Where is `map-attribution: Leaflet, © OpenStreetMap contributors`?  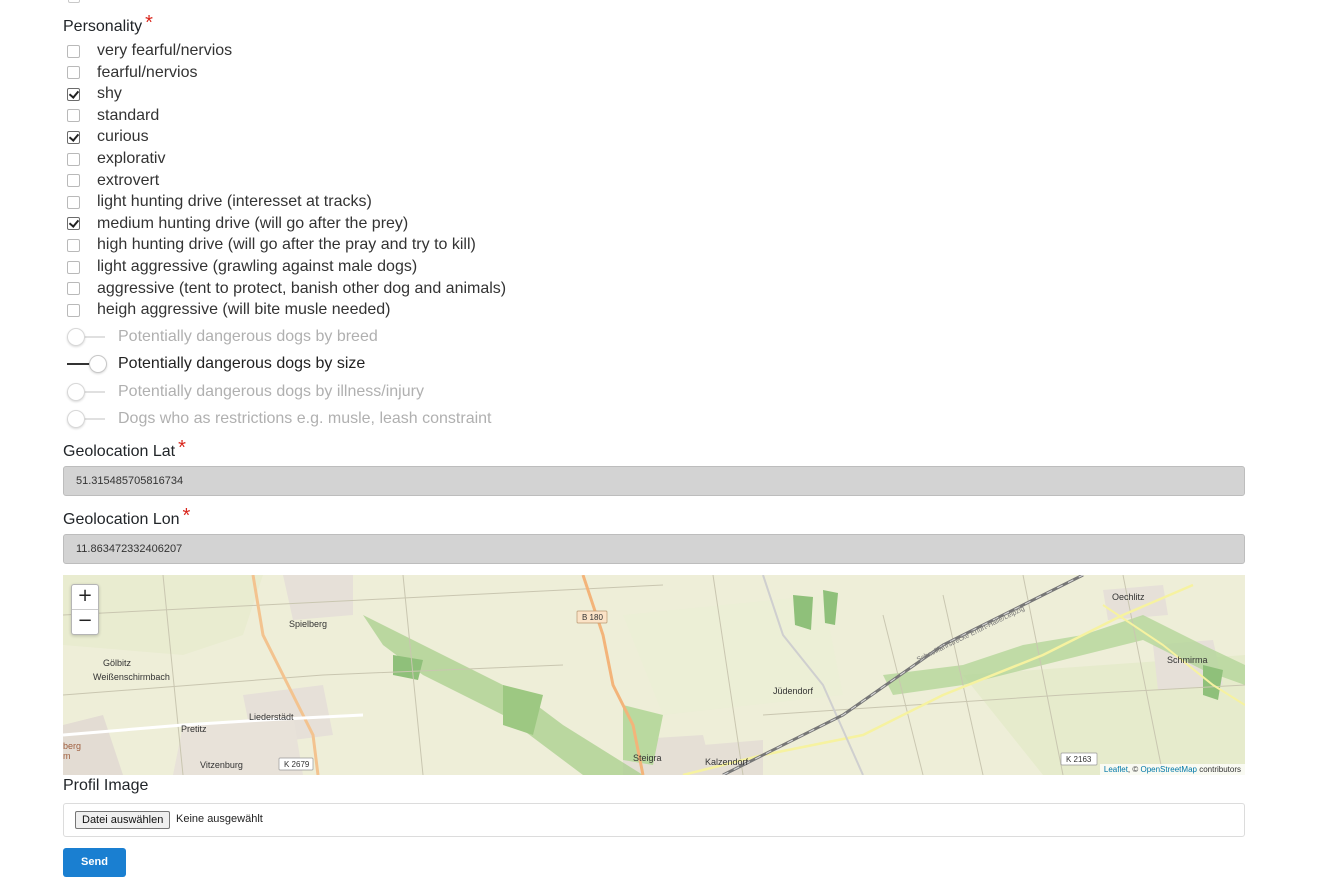
map-attribution: Leaflet, © OpenStreetMap contributors is located at coordinates (1172, 769).